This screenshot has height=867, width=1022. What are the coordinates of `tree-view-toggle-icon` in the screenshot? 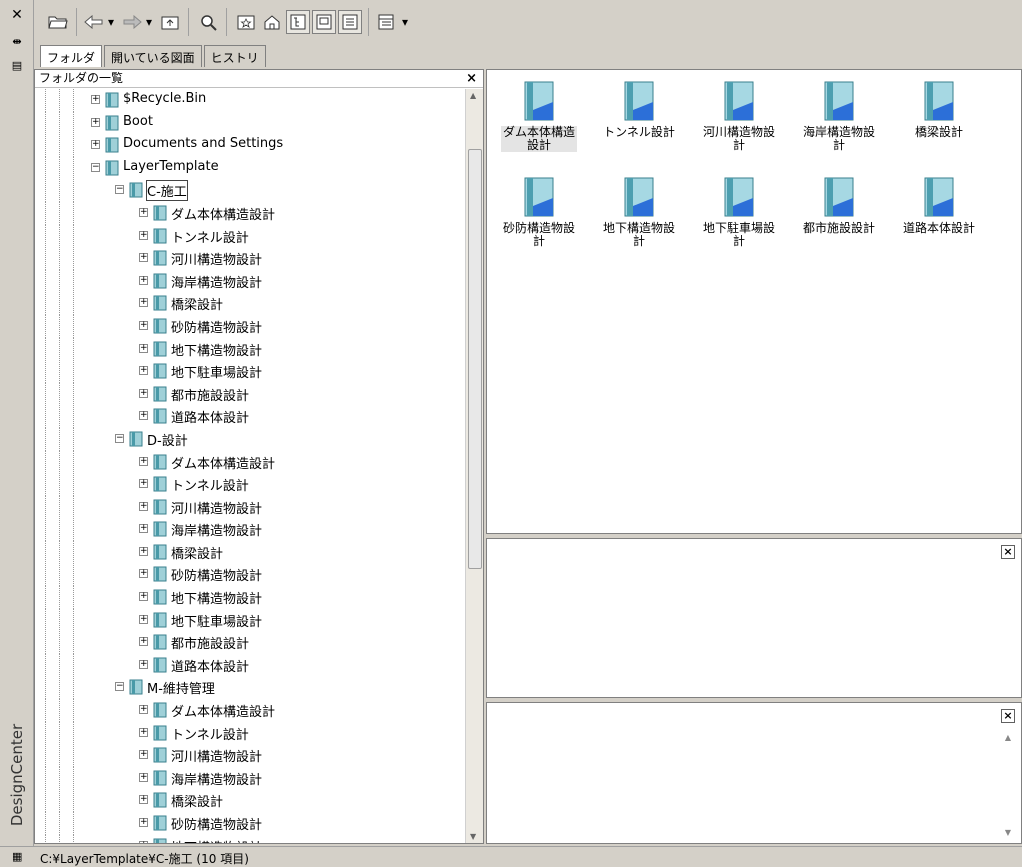 It's located at (298, 22).